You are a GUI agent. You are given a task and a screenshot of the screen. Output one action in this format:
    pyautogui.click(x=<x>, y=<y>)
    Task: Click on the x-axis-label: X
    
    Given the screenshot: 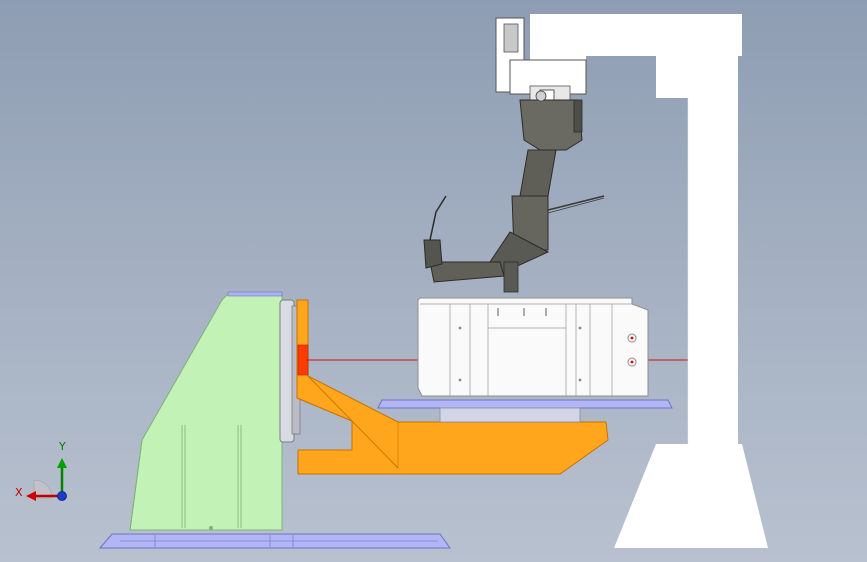 What is the action you would take?
    pyautogui.click(x=19, y=492)
    